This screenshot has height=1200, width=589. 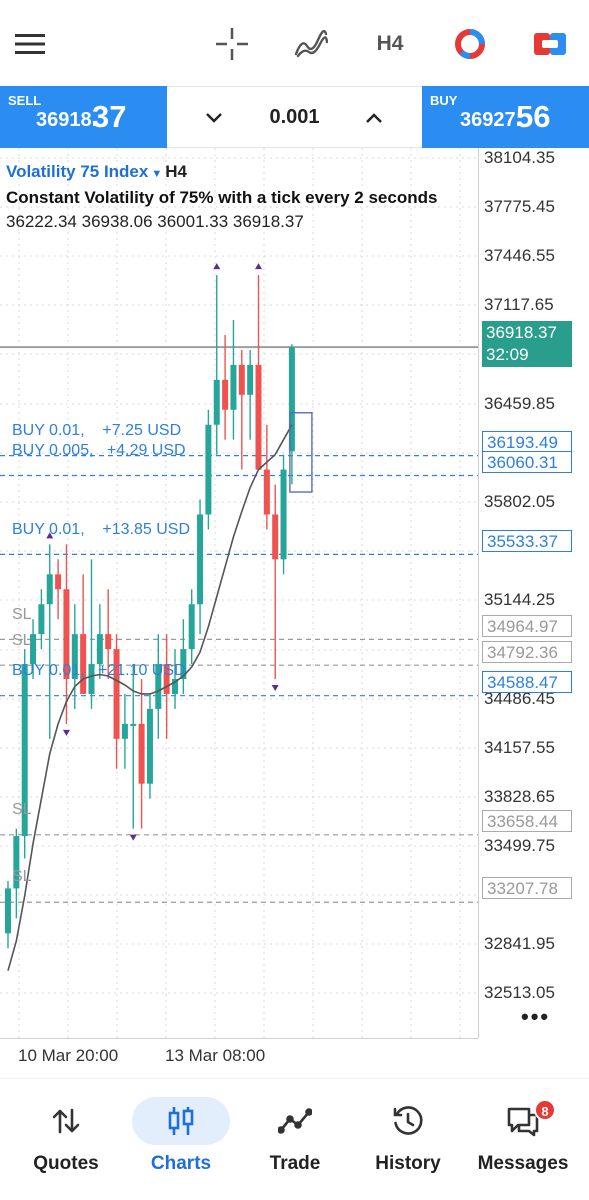 I want to click on quotes-arrows-icon, so click(x=66, y=1121).